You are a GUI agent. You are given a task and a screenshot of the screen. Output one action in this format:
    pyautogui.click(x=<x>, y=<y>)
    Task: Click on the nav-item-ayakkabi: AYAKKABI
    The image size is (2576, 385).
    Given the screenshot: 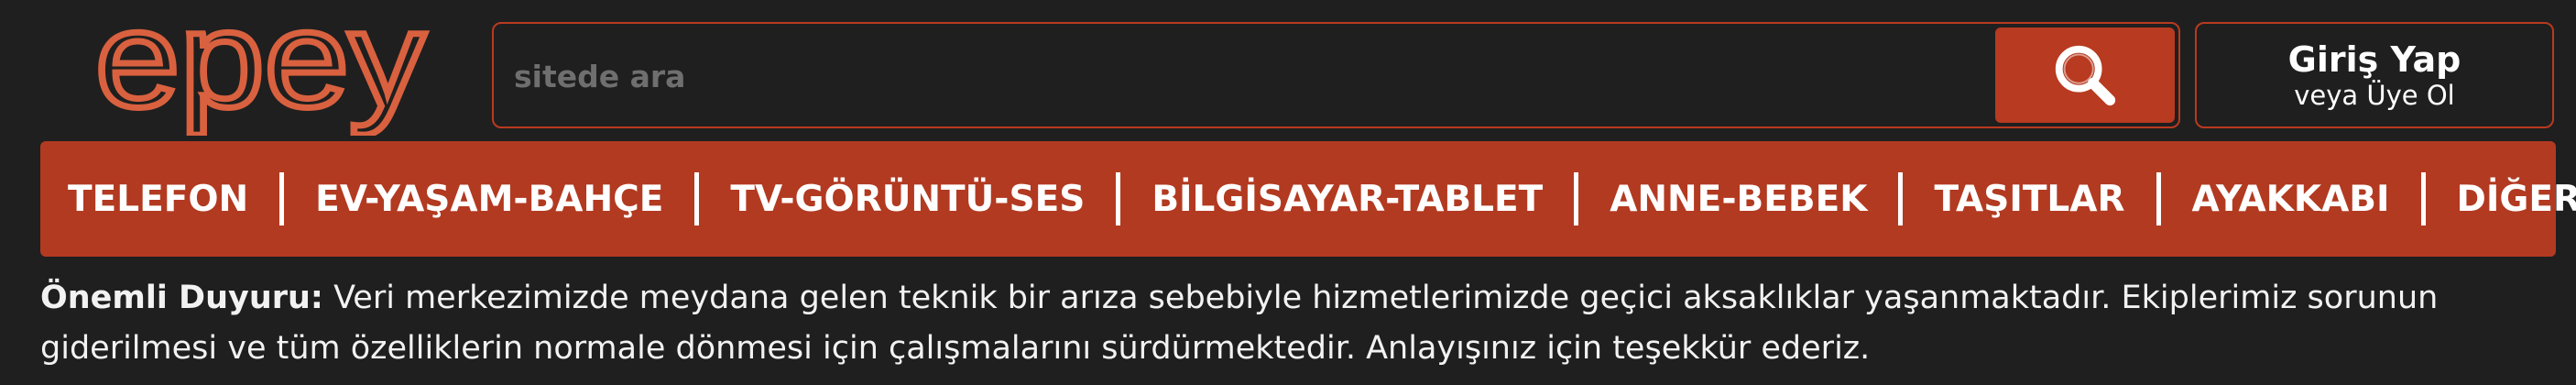 What is the action you would take?
    pyautogui.click(x=2294, y=199)
    